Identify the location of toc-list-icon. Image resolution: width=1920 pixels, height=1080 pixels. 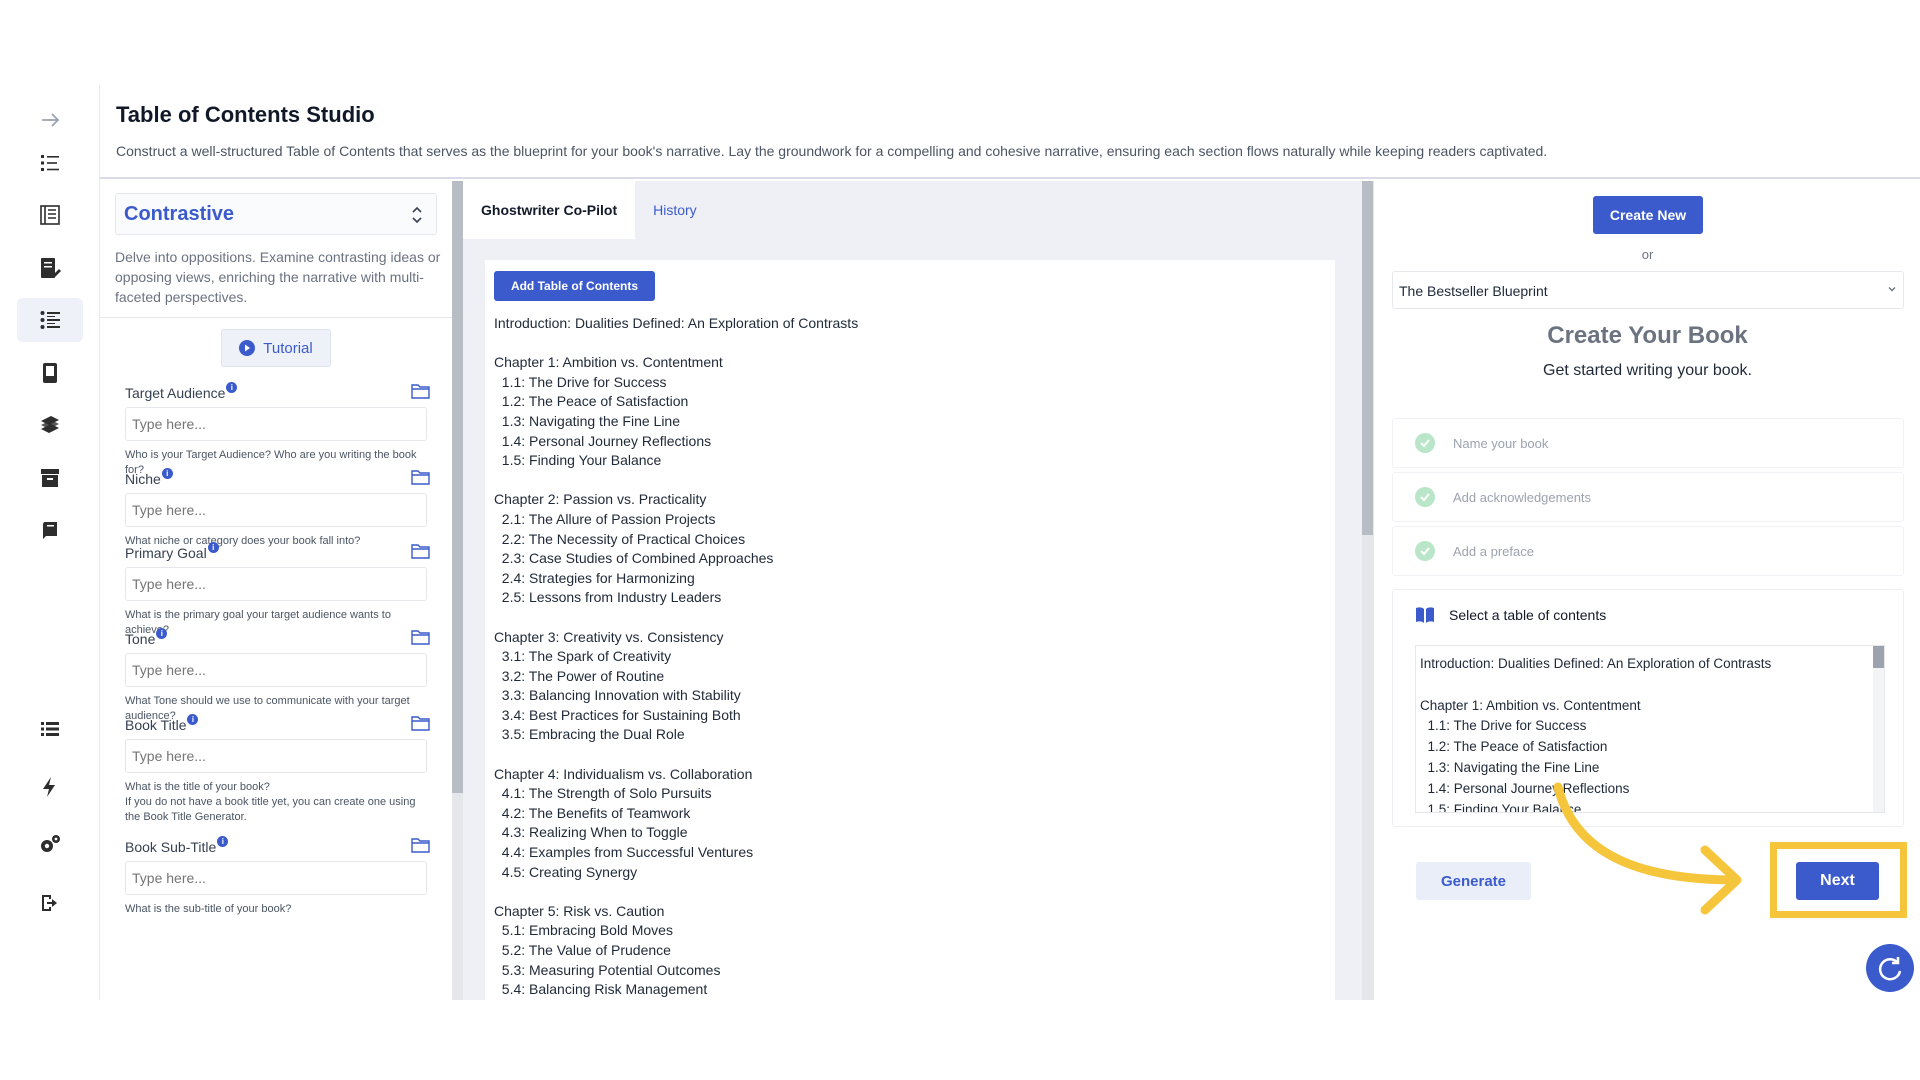
(50, 320).